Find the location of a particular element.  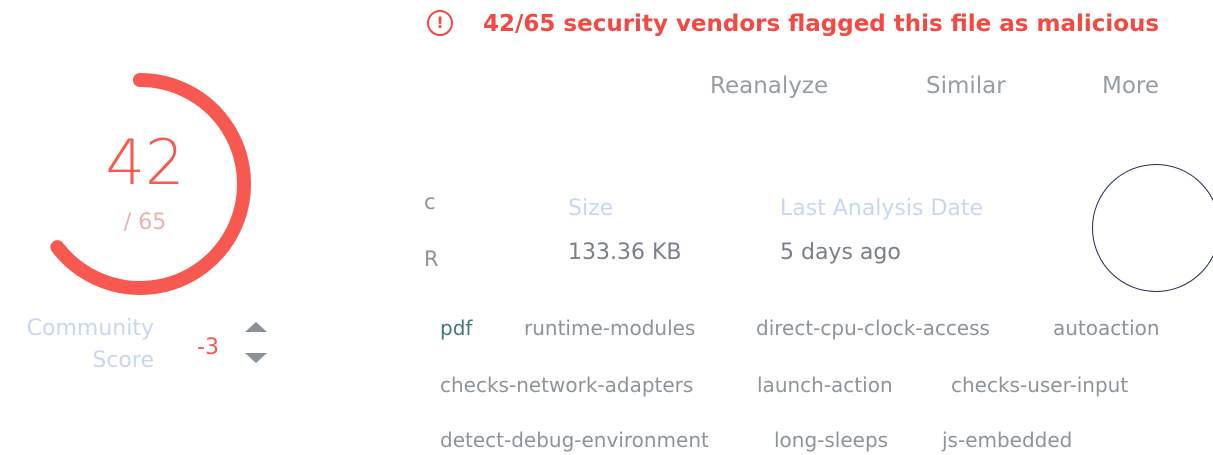

size-label: Size is located at coordinates (591, 208).